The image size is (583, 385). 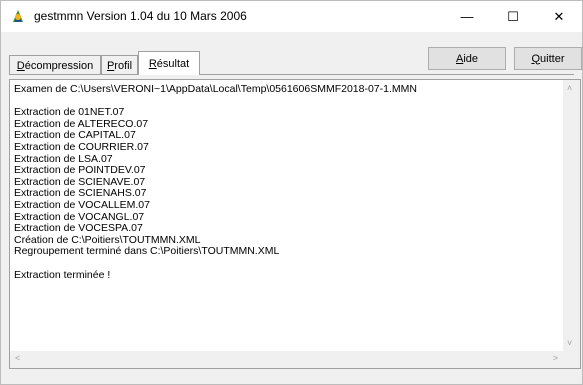 What do you see at coordinates (569, 343) in the screenshot?
I see `scroll-down-icon: ˅` at bounding box center [569, 343].